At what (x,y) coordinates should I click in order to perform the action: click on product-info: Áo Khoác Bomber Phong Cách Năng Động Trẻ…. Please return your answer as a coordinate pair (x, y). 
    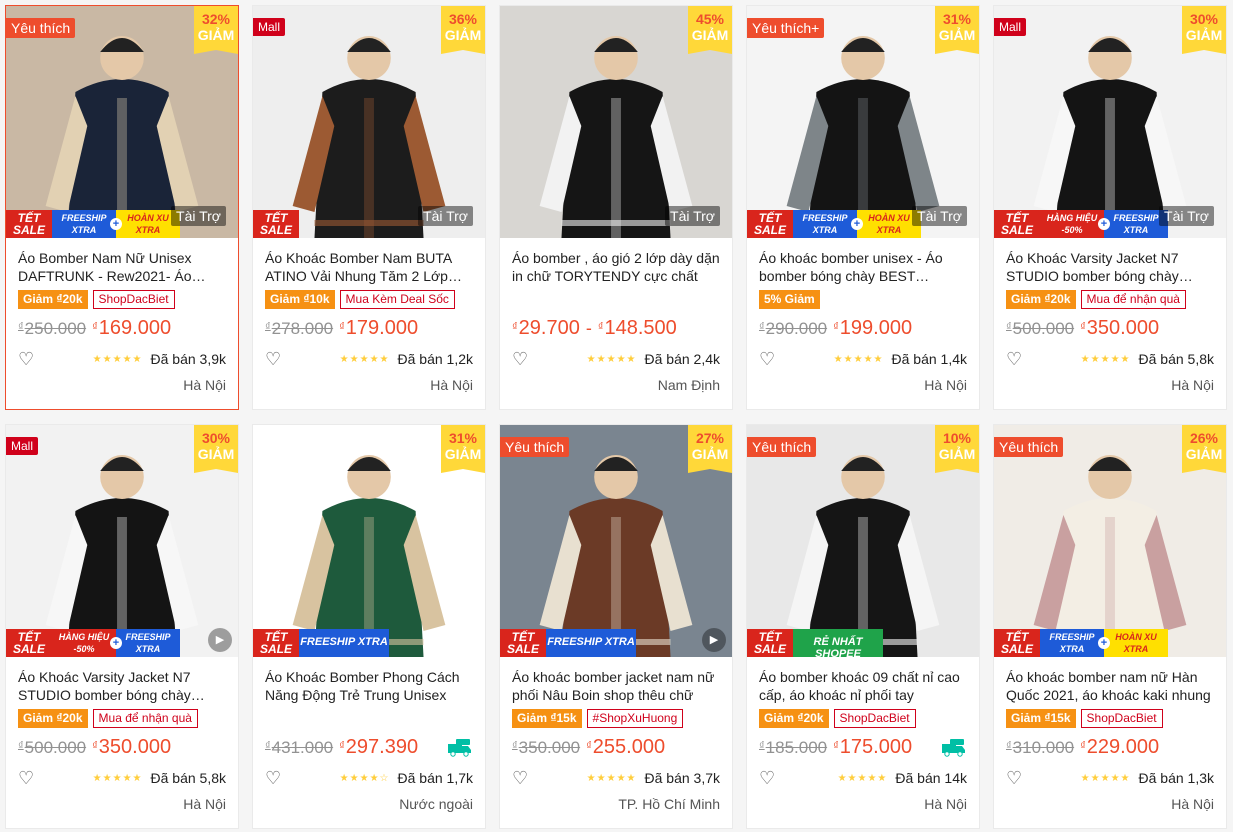
    Looking at the image, I should click on (369, 735).